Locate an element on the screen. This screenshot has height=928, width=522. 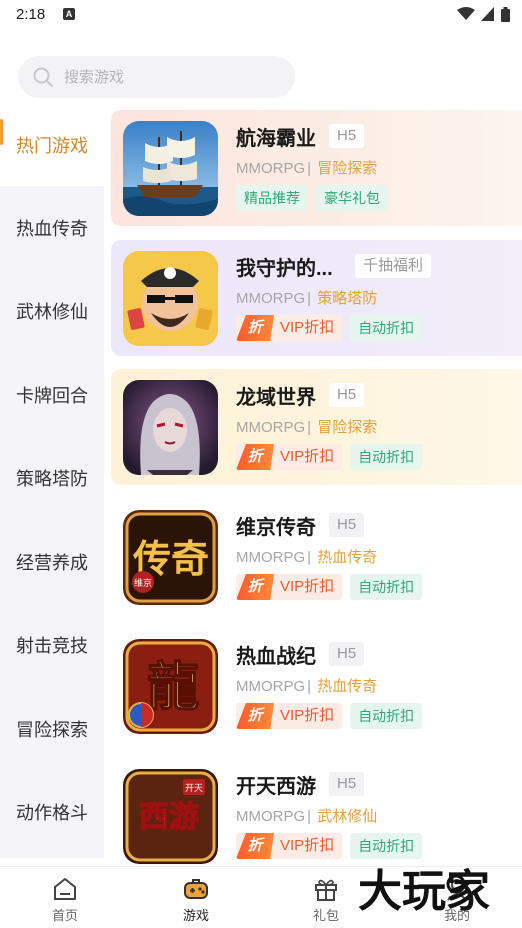
notification-icon: A is located at coordinates (69, 14).